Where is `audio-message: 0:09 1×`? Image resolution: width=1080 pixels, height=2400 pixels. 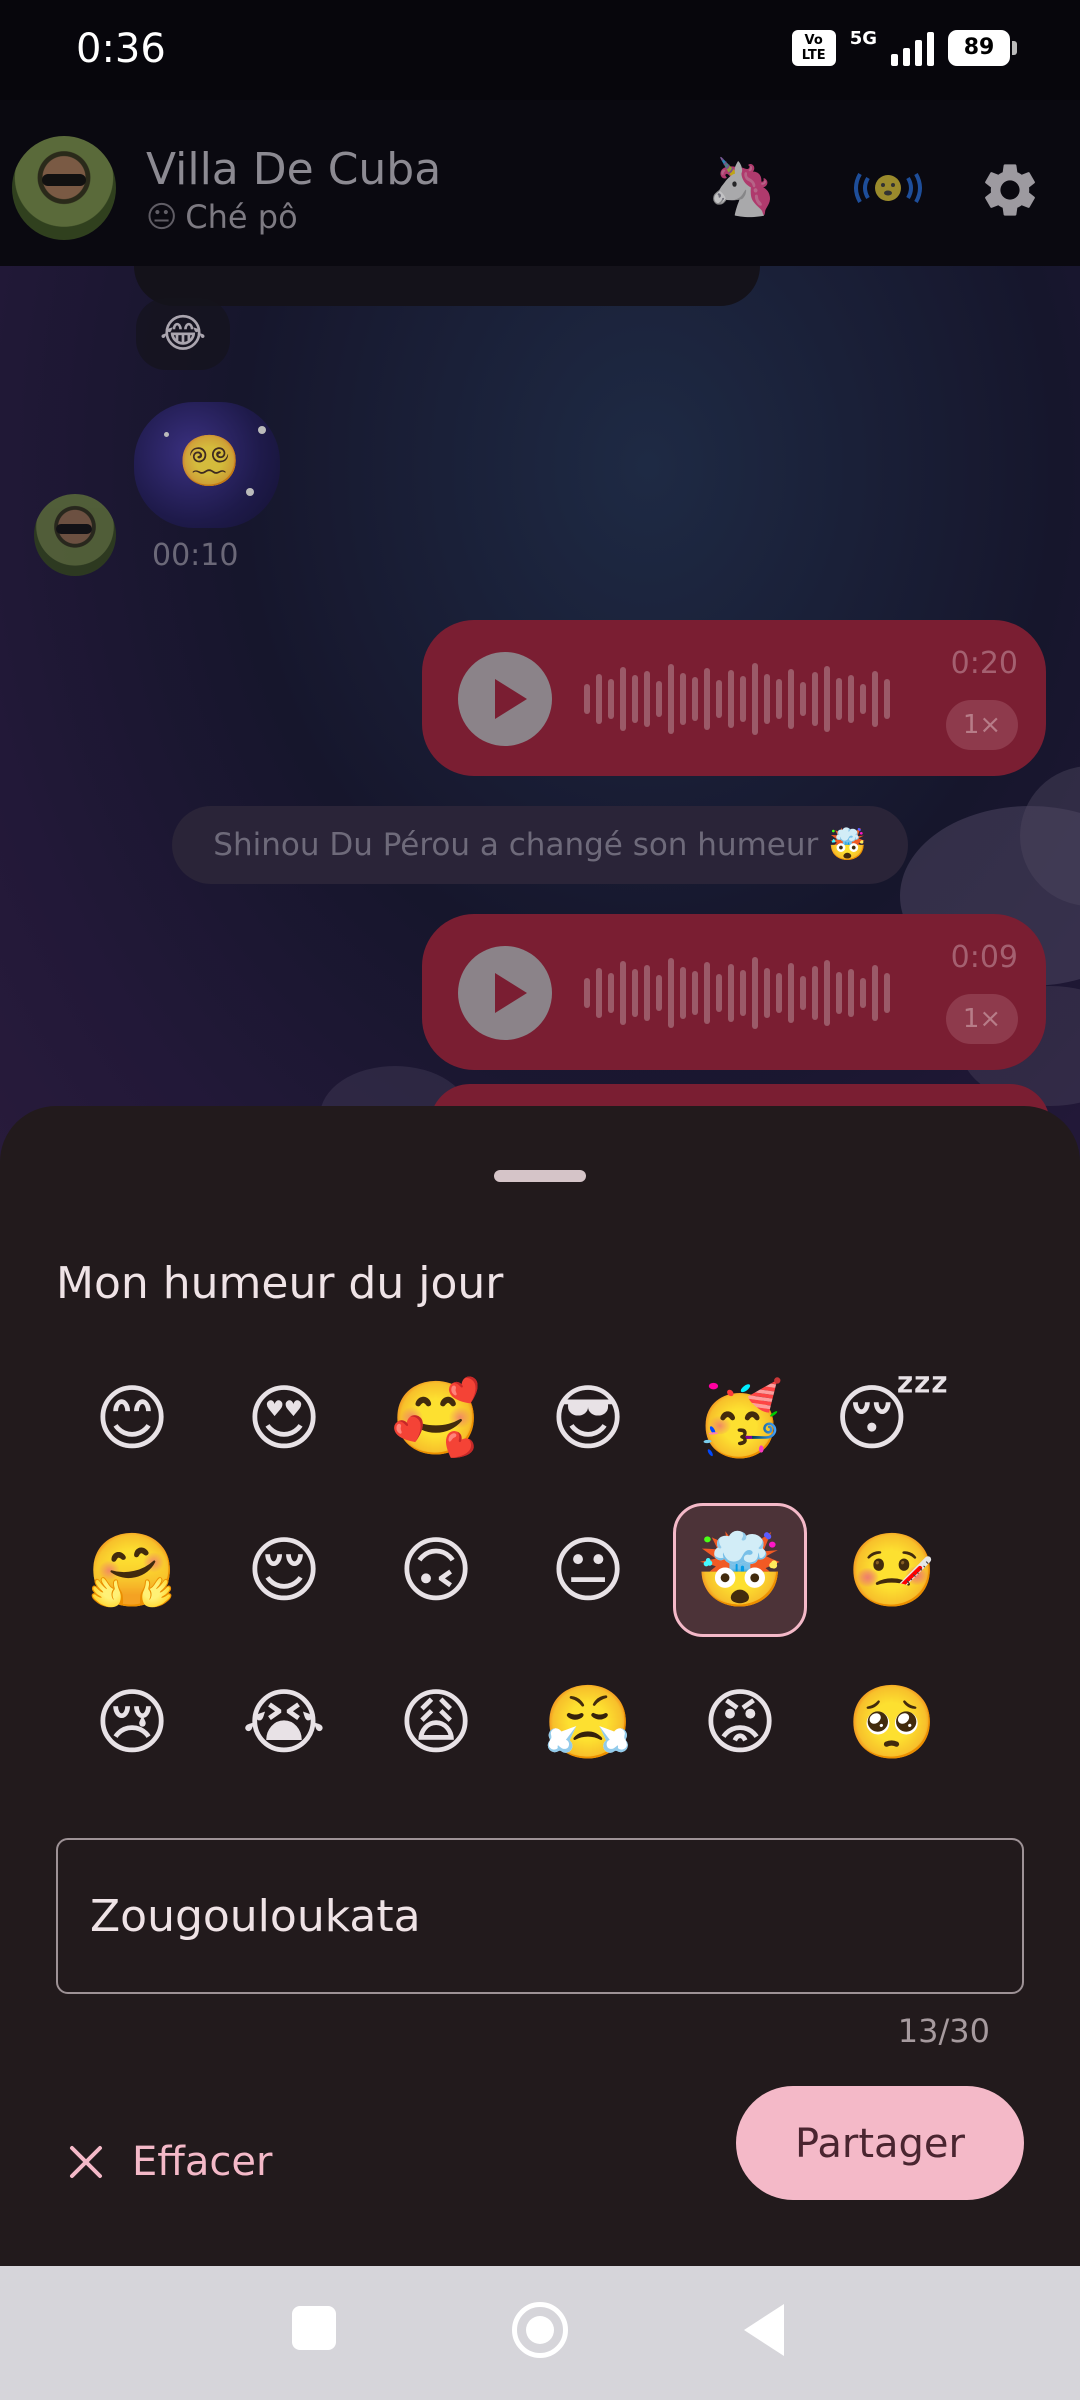 audio-message: 0:09 1× is located at coordinates (734, 992).